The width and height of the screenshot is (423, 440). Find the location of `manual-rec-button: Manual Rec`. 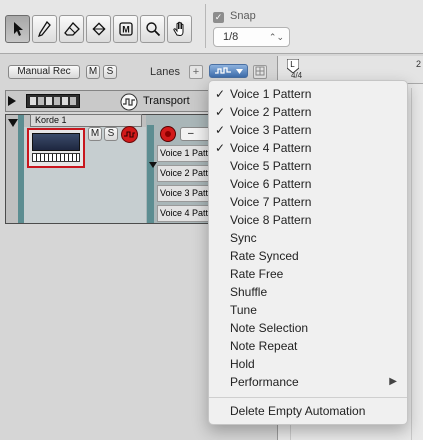

manual-rec-button: Manual Rec is located at coordinates (44, 72).